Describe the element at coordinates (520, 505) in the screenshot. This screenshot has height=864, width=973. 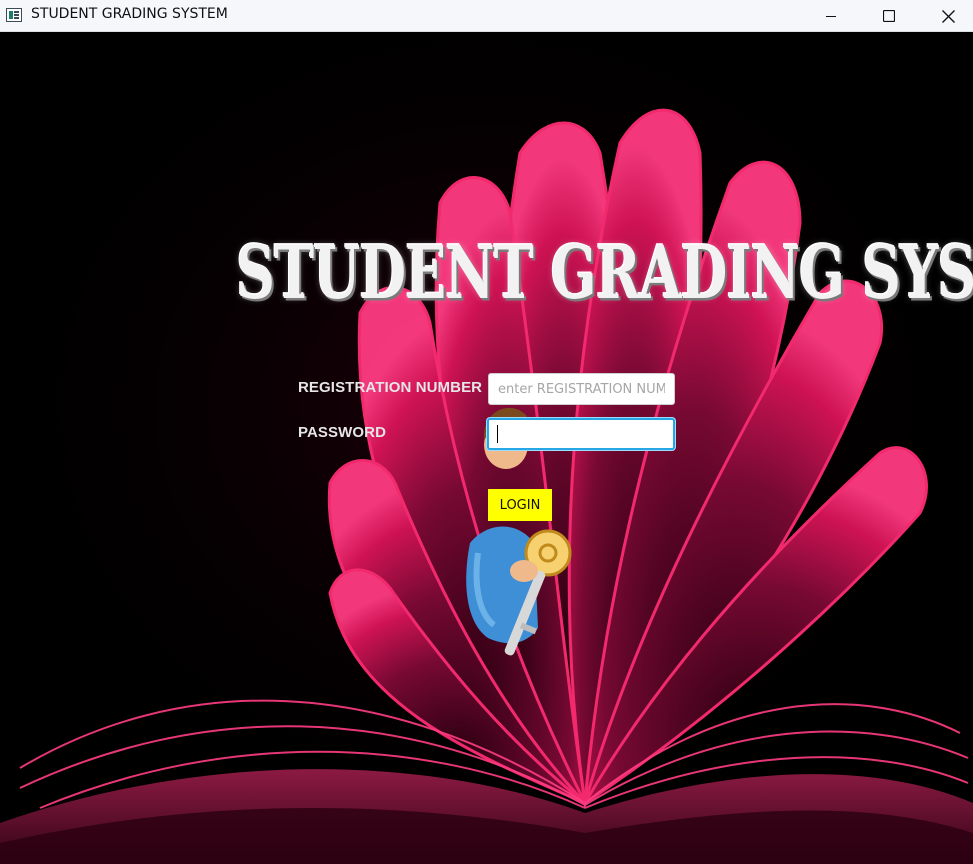
I see `login-button: LOGIN` at that location.